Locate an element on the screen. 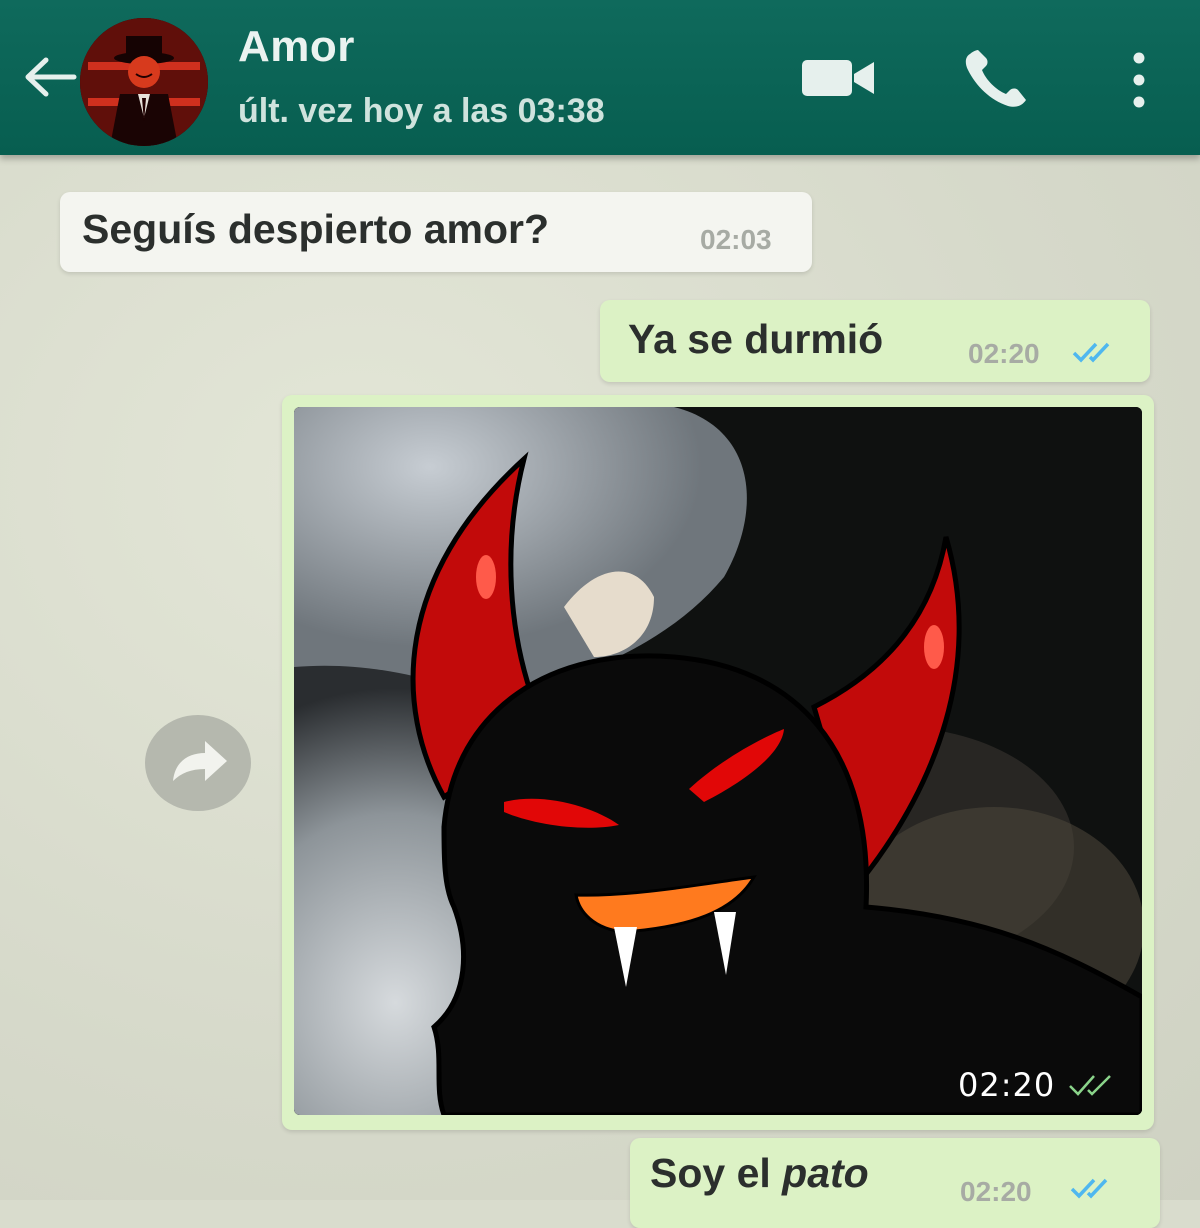  delivered-receipt-icon is located at coordinates (1090, 1085).